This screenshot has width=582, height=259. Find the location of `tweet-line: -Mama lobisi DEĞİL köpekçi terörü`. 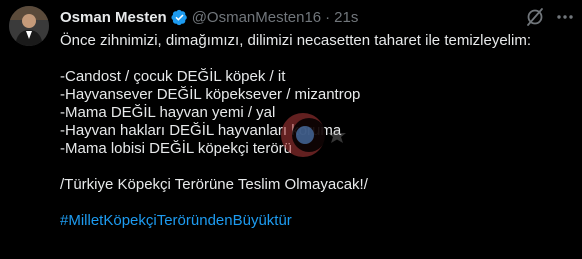

tweet-line: -Mama lobisi DEĞİL köpekçi terörü is located at coordinates (176, 148).